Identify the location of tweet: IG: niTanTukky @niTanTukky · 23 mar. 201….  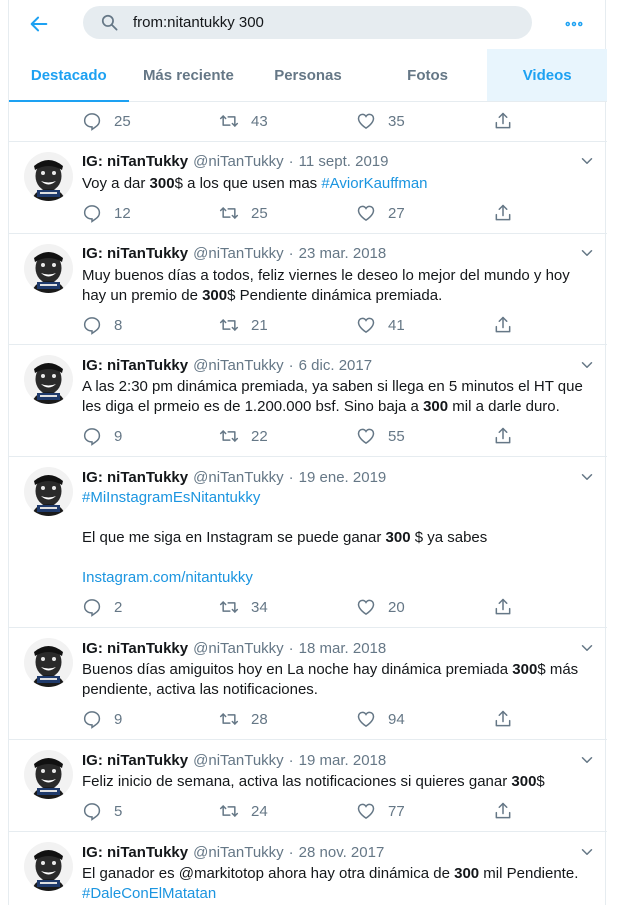
(308, 289).